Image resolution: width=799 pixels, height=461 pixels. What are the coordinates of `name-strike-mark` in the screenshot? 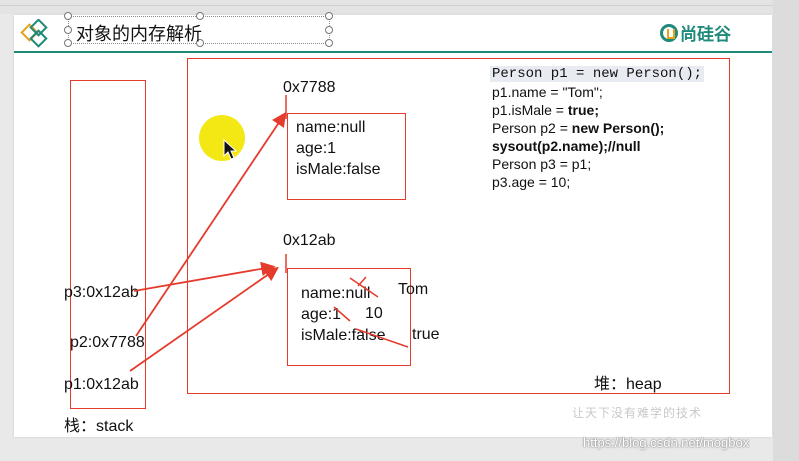 It's located at (364, 287).